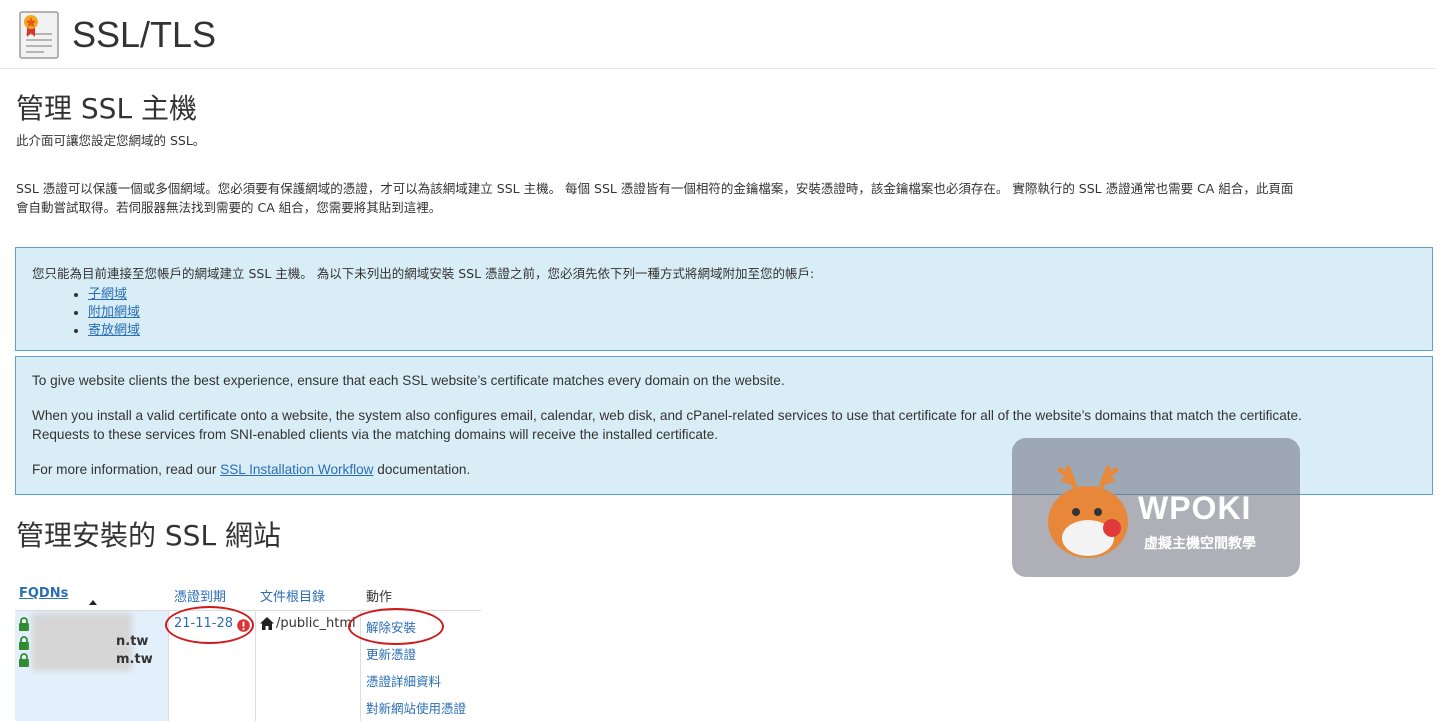 Image resolution: width=1444 pixels, height=721 pixels. I want to click on column-header-fqdns: FQDNs, so click(43, 593).